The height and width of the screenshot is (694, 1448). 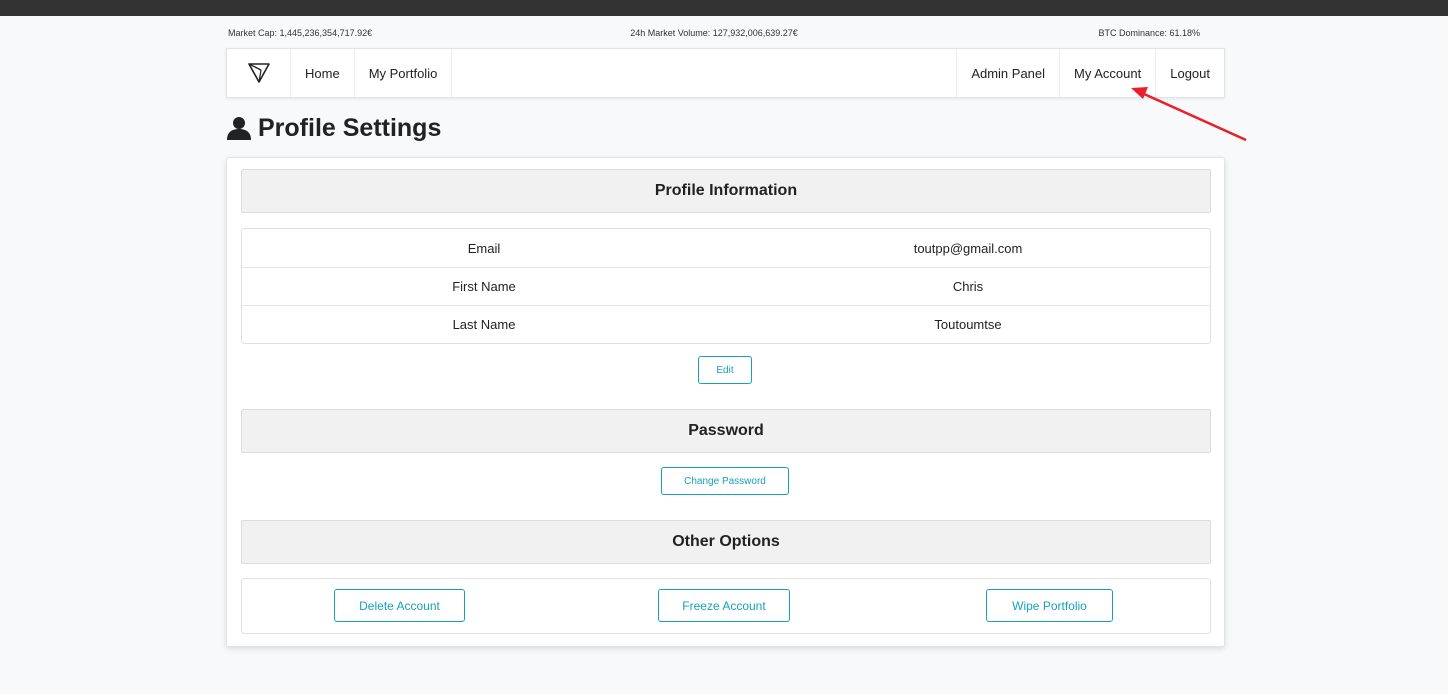 I want to click on freeze-account-button: Freeze Account, so click(x=724, y=605).